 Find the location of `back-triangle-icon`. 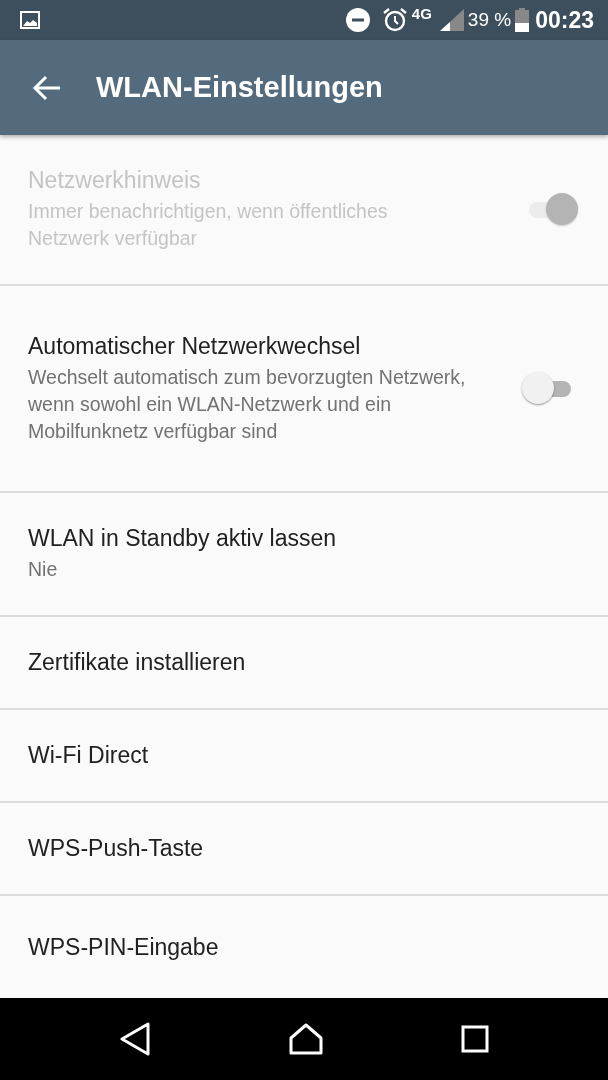

back-triangle-icon is located at coordinates (135, 1039).